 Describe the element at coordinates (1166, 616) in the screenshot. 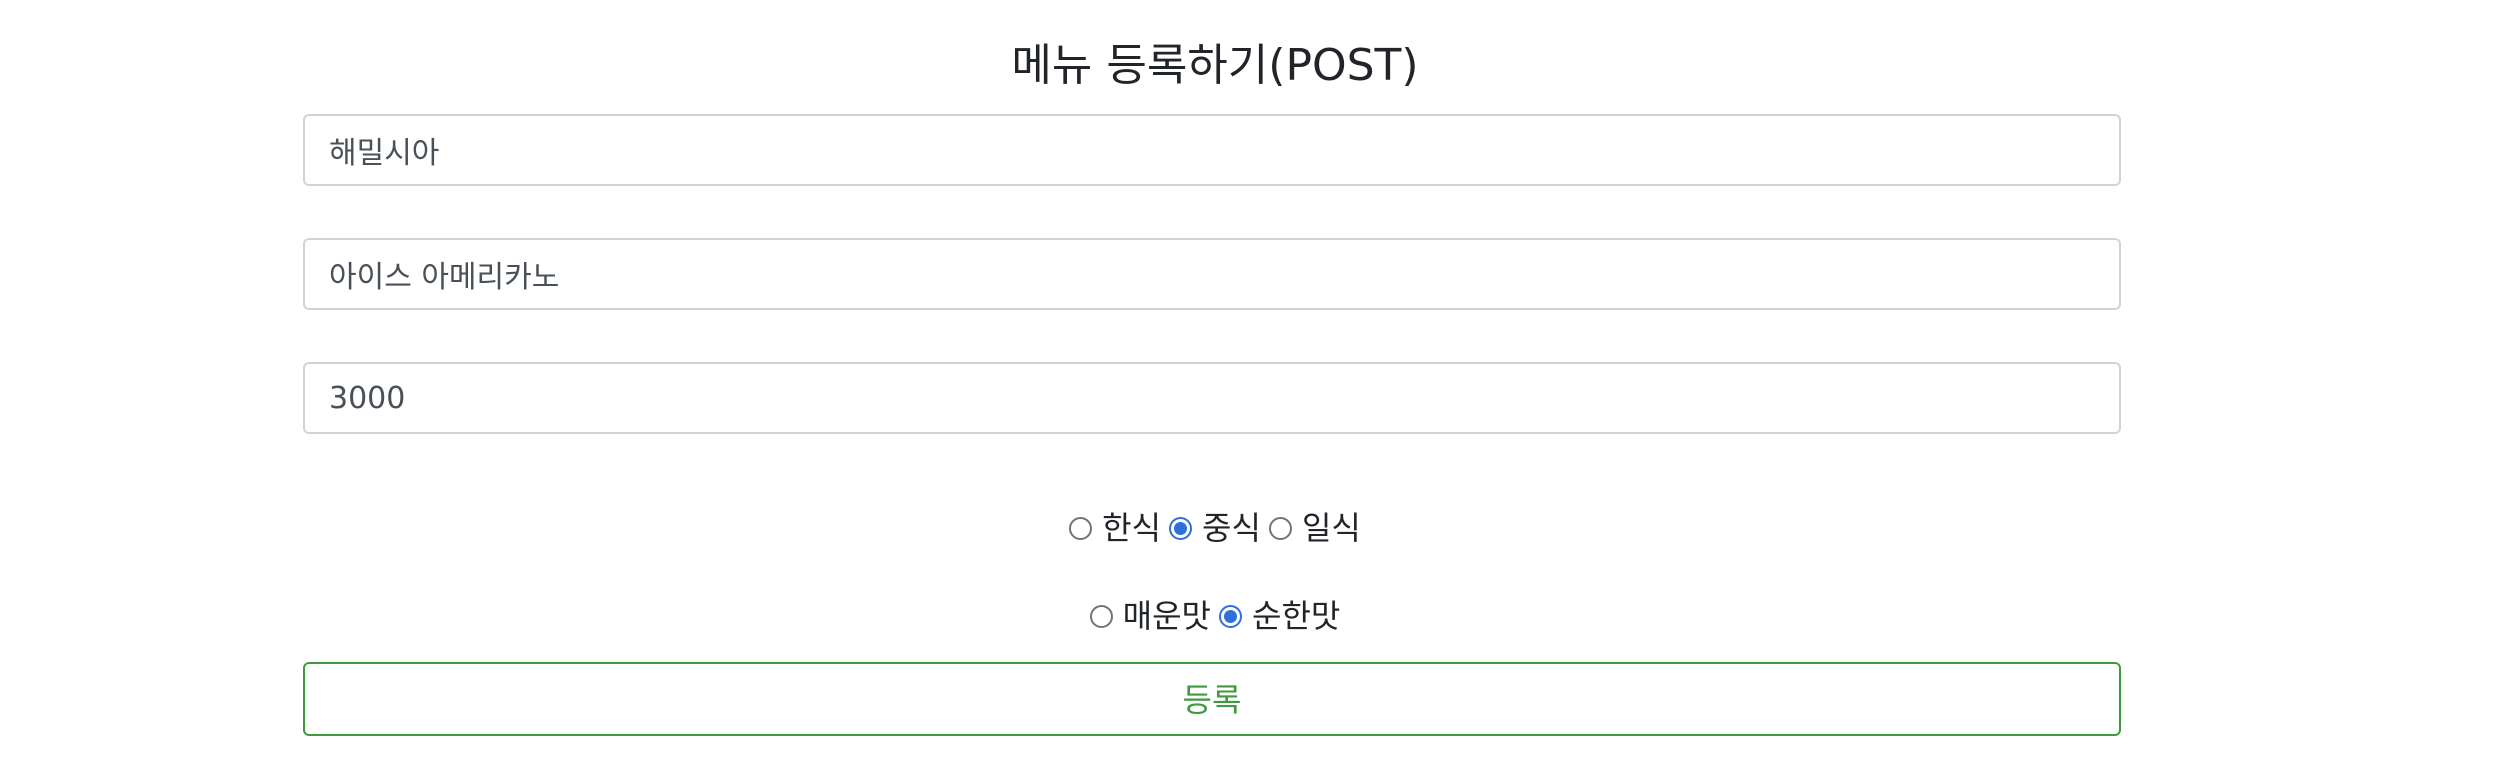

I see `radio-label-spicy: 매운맛` at that location.